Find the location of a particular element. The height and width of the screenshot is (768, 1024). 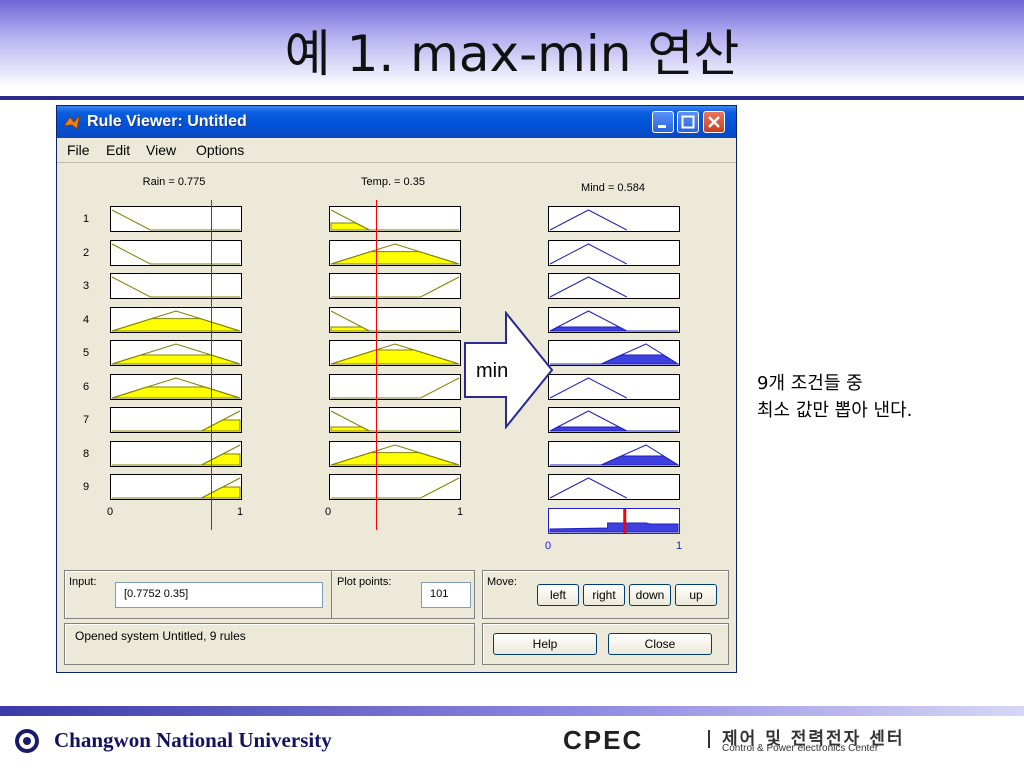

input-label: Input: is located at coordinates (83, 582).